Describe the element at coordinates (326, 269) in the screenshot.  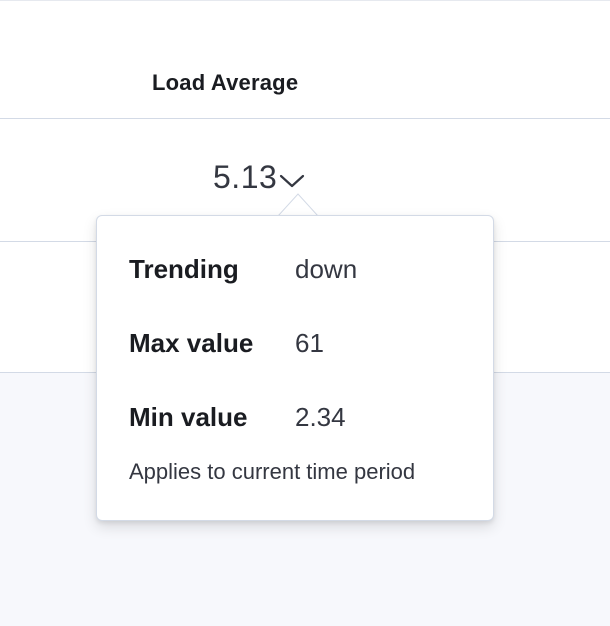
I see `stat-value: down` at that location.